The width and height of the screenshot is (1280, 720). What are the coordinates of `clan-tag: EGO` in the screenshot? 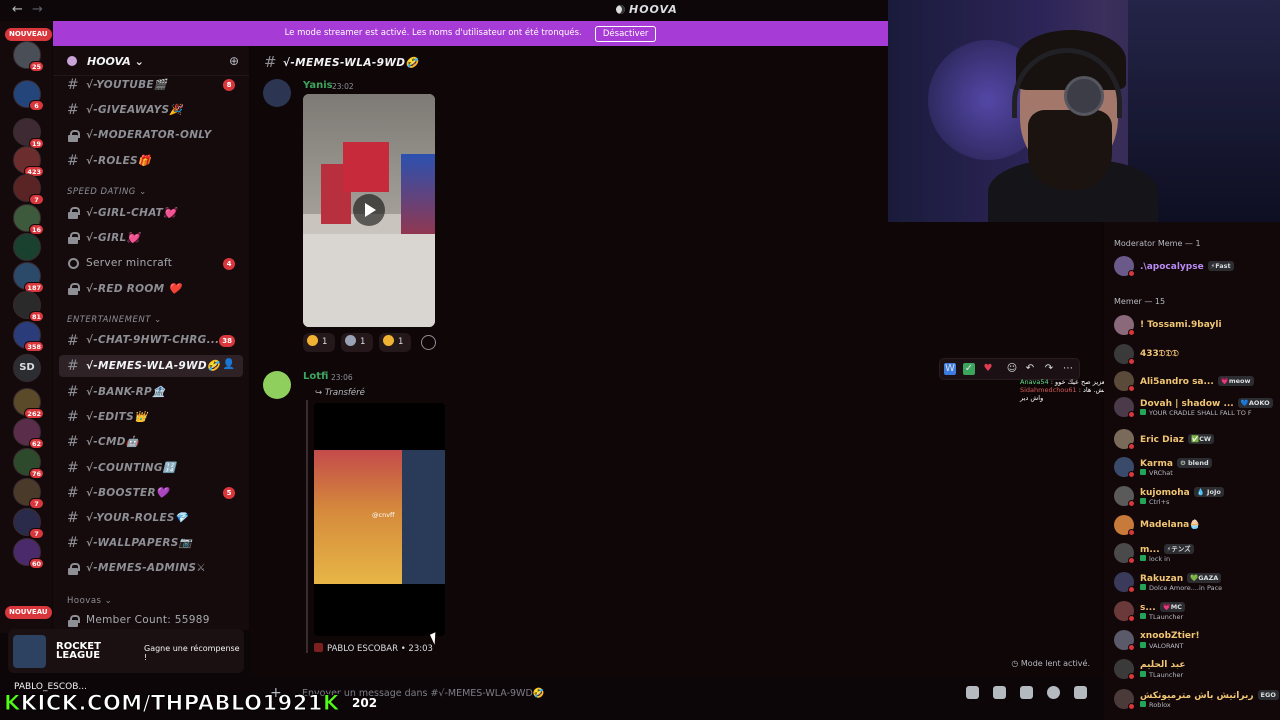 It's located at (1268, 695).